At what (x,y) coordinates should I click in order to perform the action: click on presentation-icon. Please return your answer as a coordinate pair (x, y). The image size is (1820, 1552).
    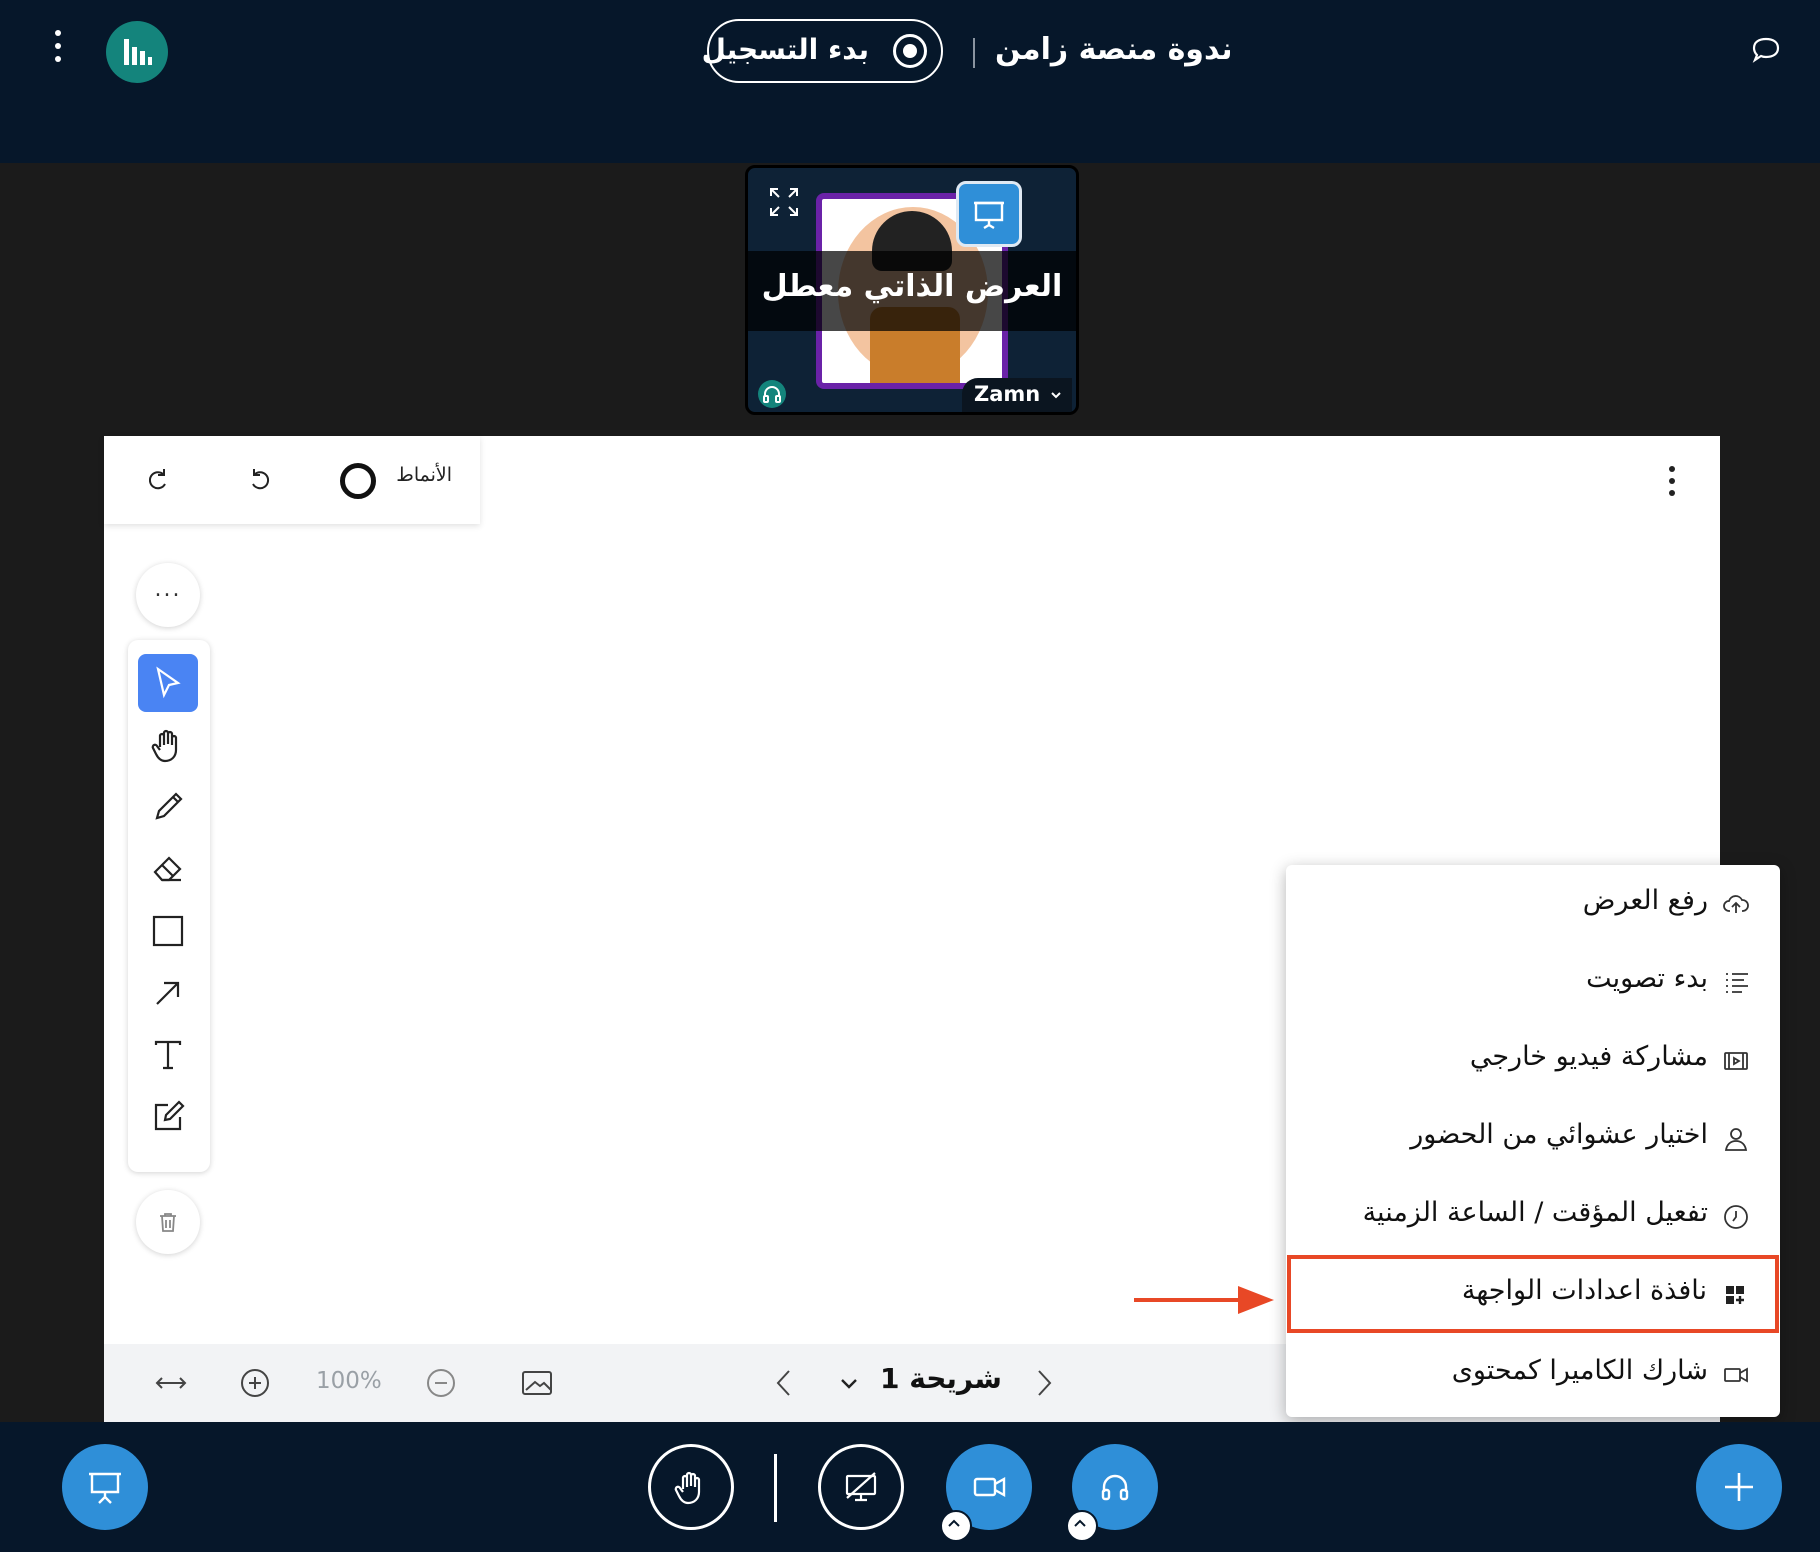
    Looking at the image, I should click on (105, 1488).